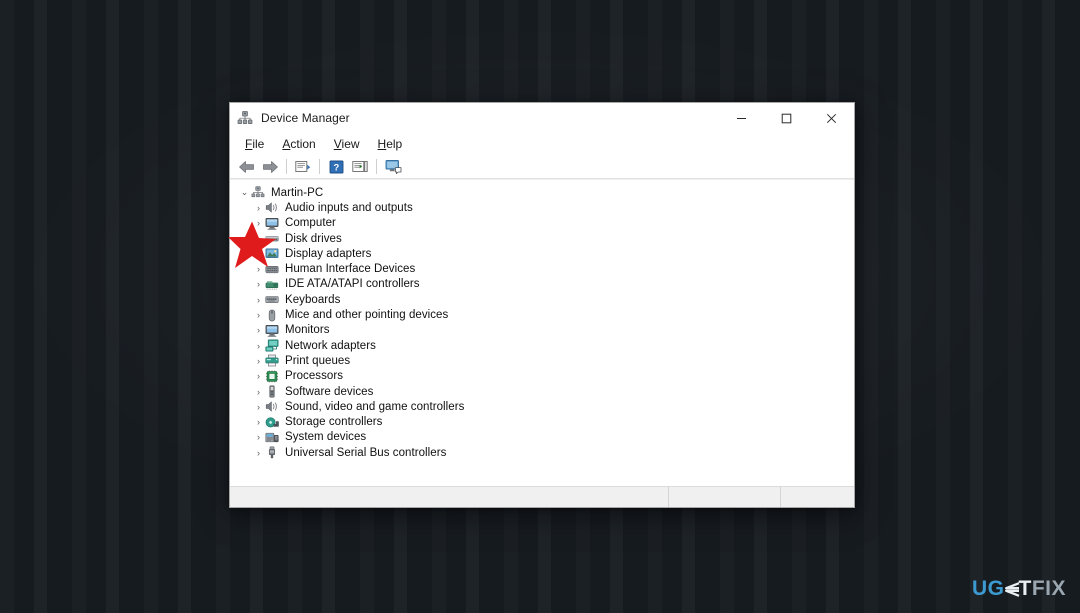 The height and width of the screenshot is (613, 1080). I want to click on menu-item-action: Action, so click(298, 144).